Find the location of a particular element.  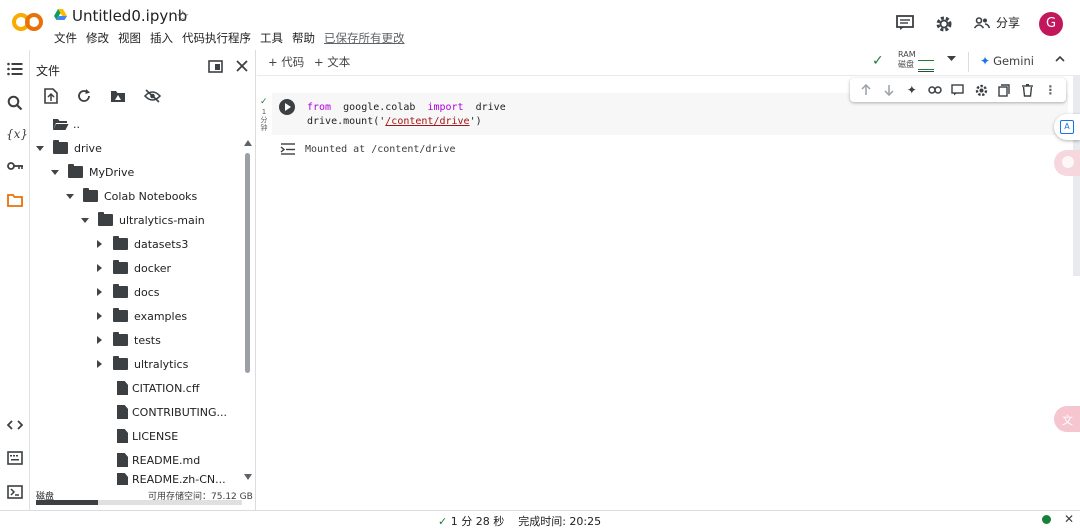

more-vert-icon: ⋮ is located at coordinates (1050, 90).